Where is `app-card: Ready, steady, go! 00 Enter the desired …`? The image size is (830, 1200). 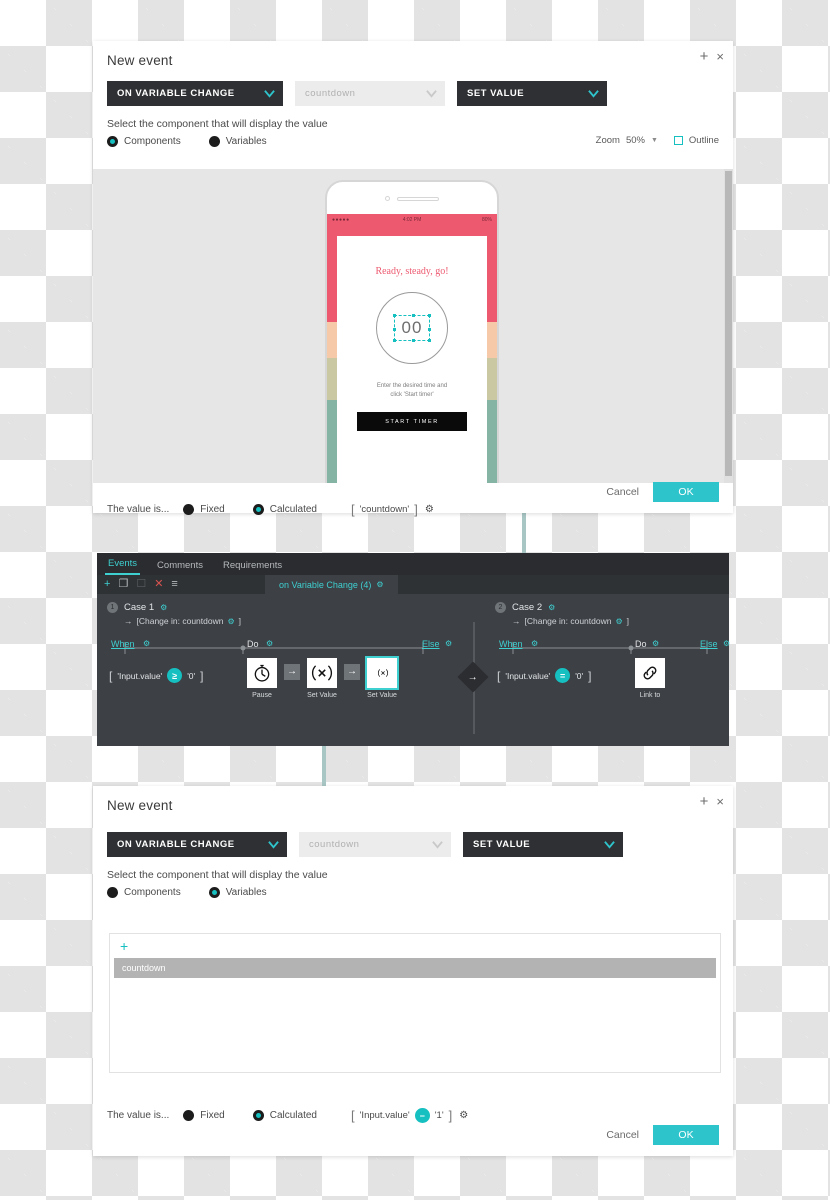 app-card: Ready, steady, go! 00 Enter the desired … is located at coordinates (412, 359).